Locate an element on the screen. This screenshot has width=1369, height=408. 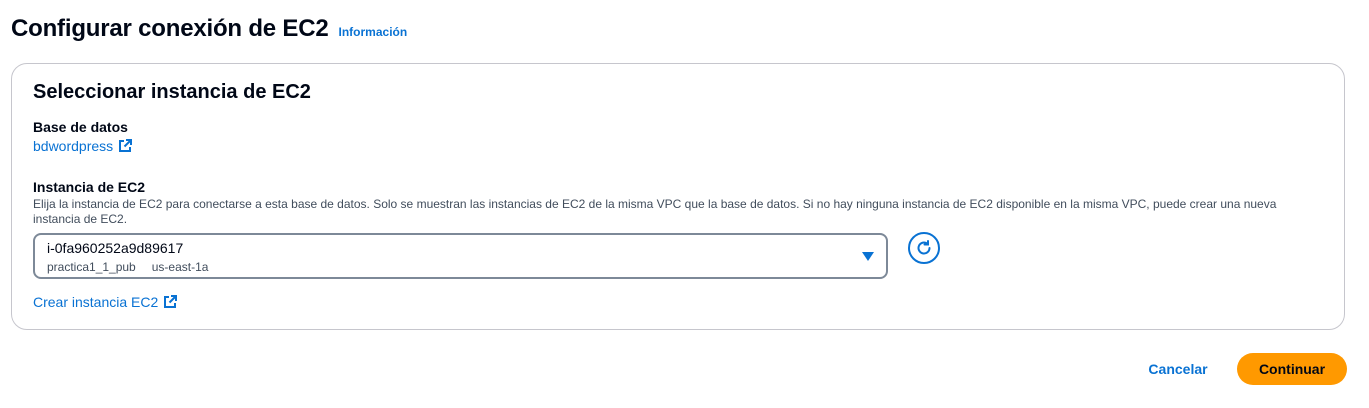
info-link: Información is located at coordinates (373, 32).